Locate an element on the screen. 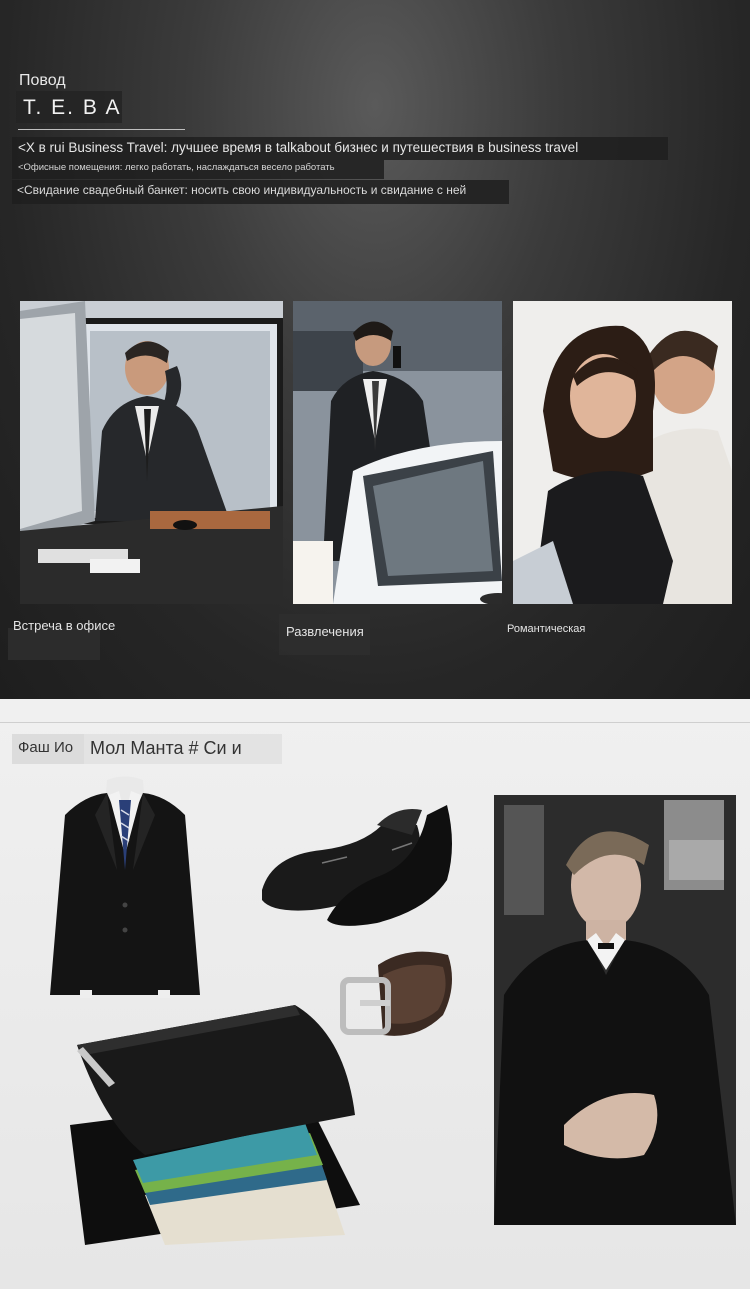 The height and width of the screenshot is (1289, 750). brand-name: T. E. B A is located at coordinates (72, 107).